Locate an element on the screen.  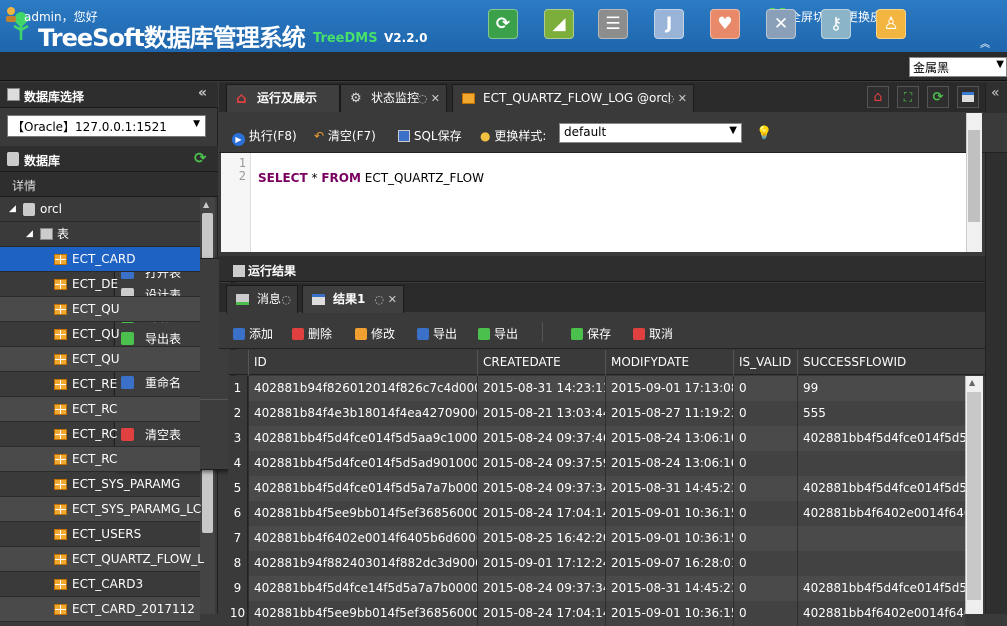
j-icon: J is located at coordinates (669, 24).